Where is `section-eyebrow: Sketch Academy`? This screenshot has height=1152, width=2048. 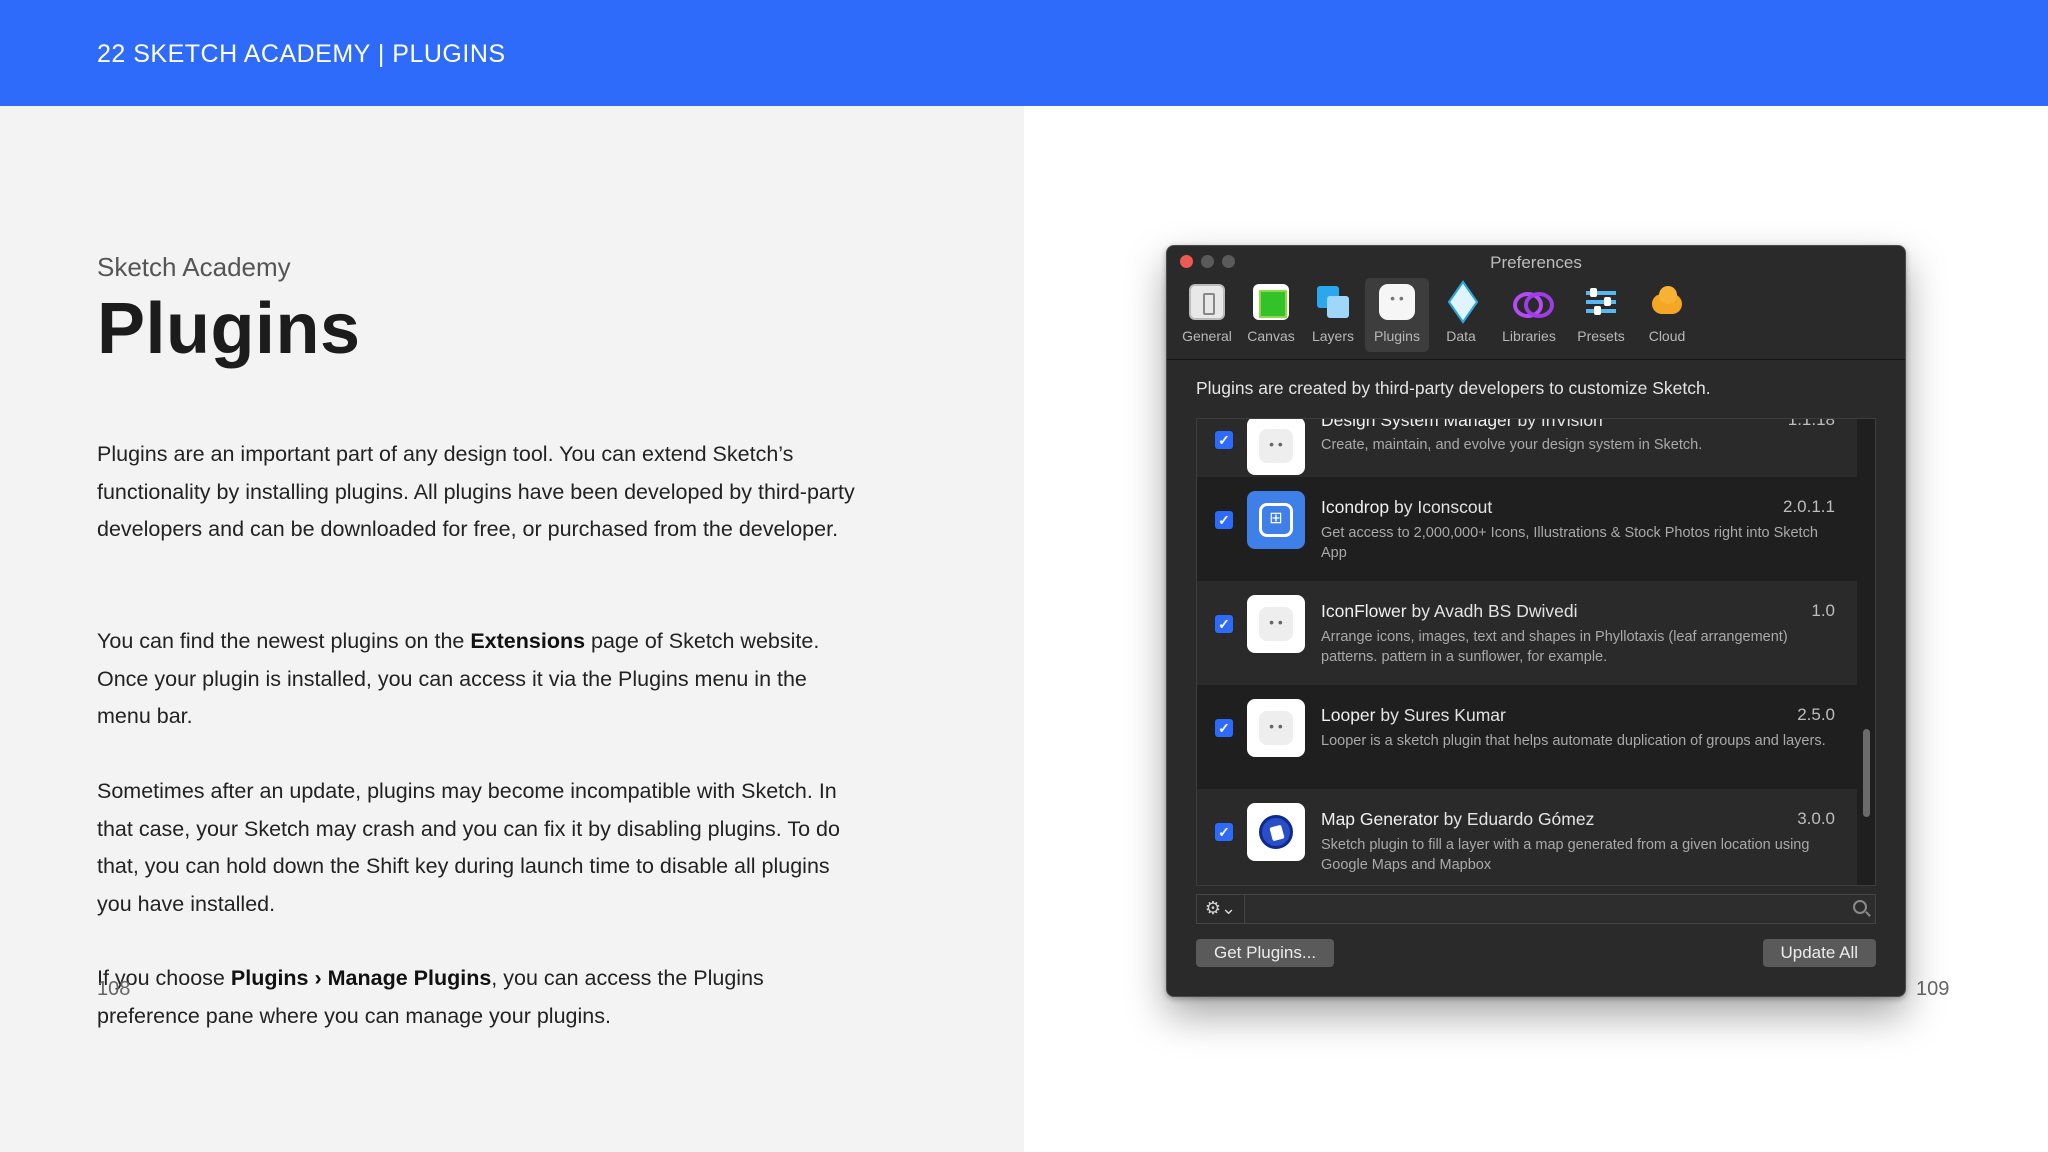 section-eyebrow: Sketch Academy is located at coordinates (194, 267).